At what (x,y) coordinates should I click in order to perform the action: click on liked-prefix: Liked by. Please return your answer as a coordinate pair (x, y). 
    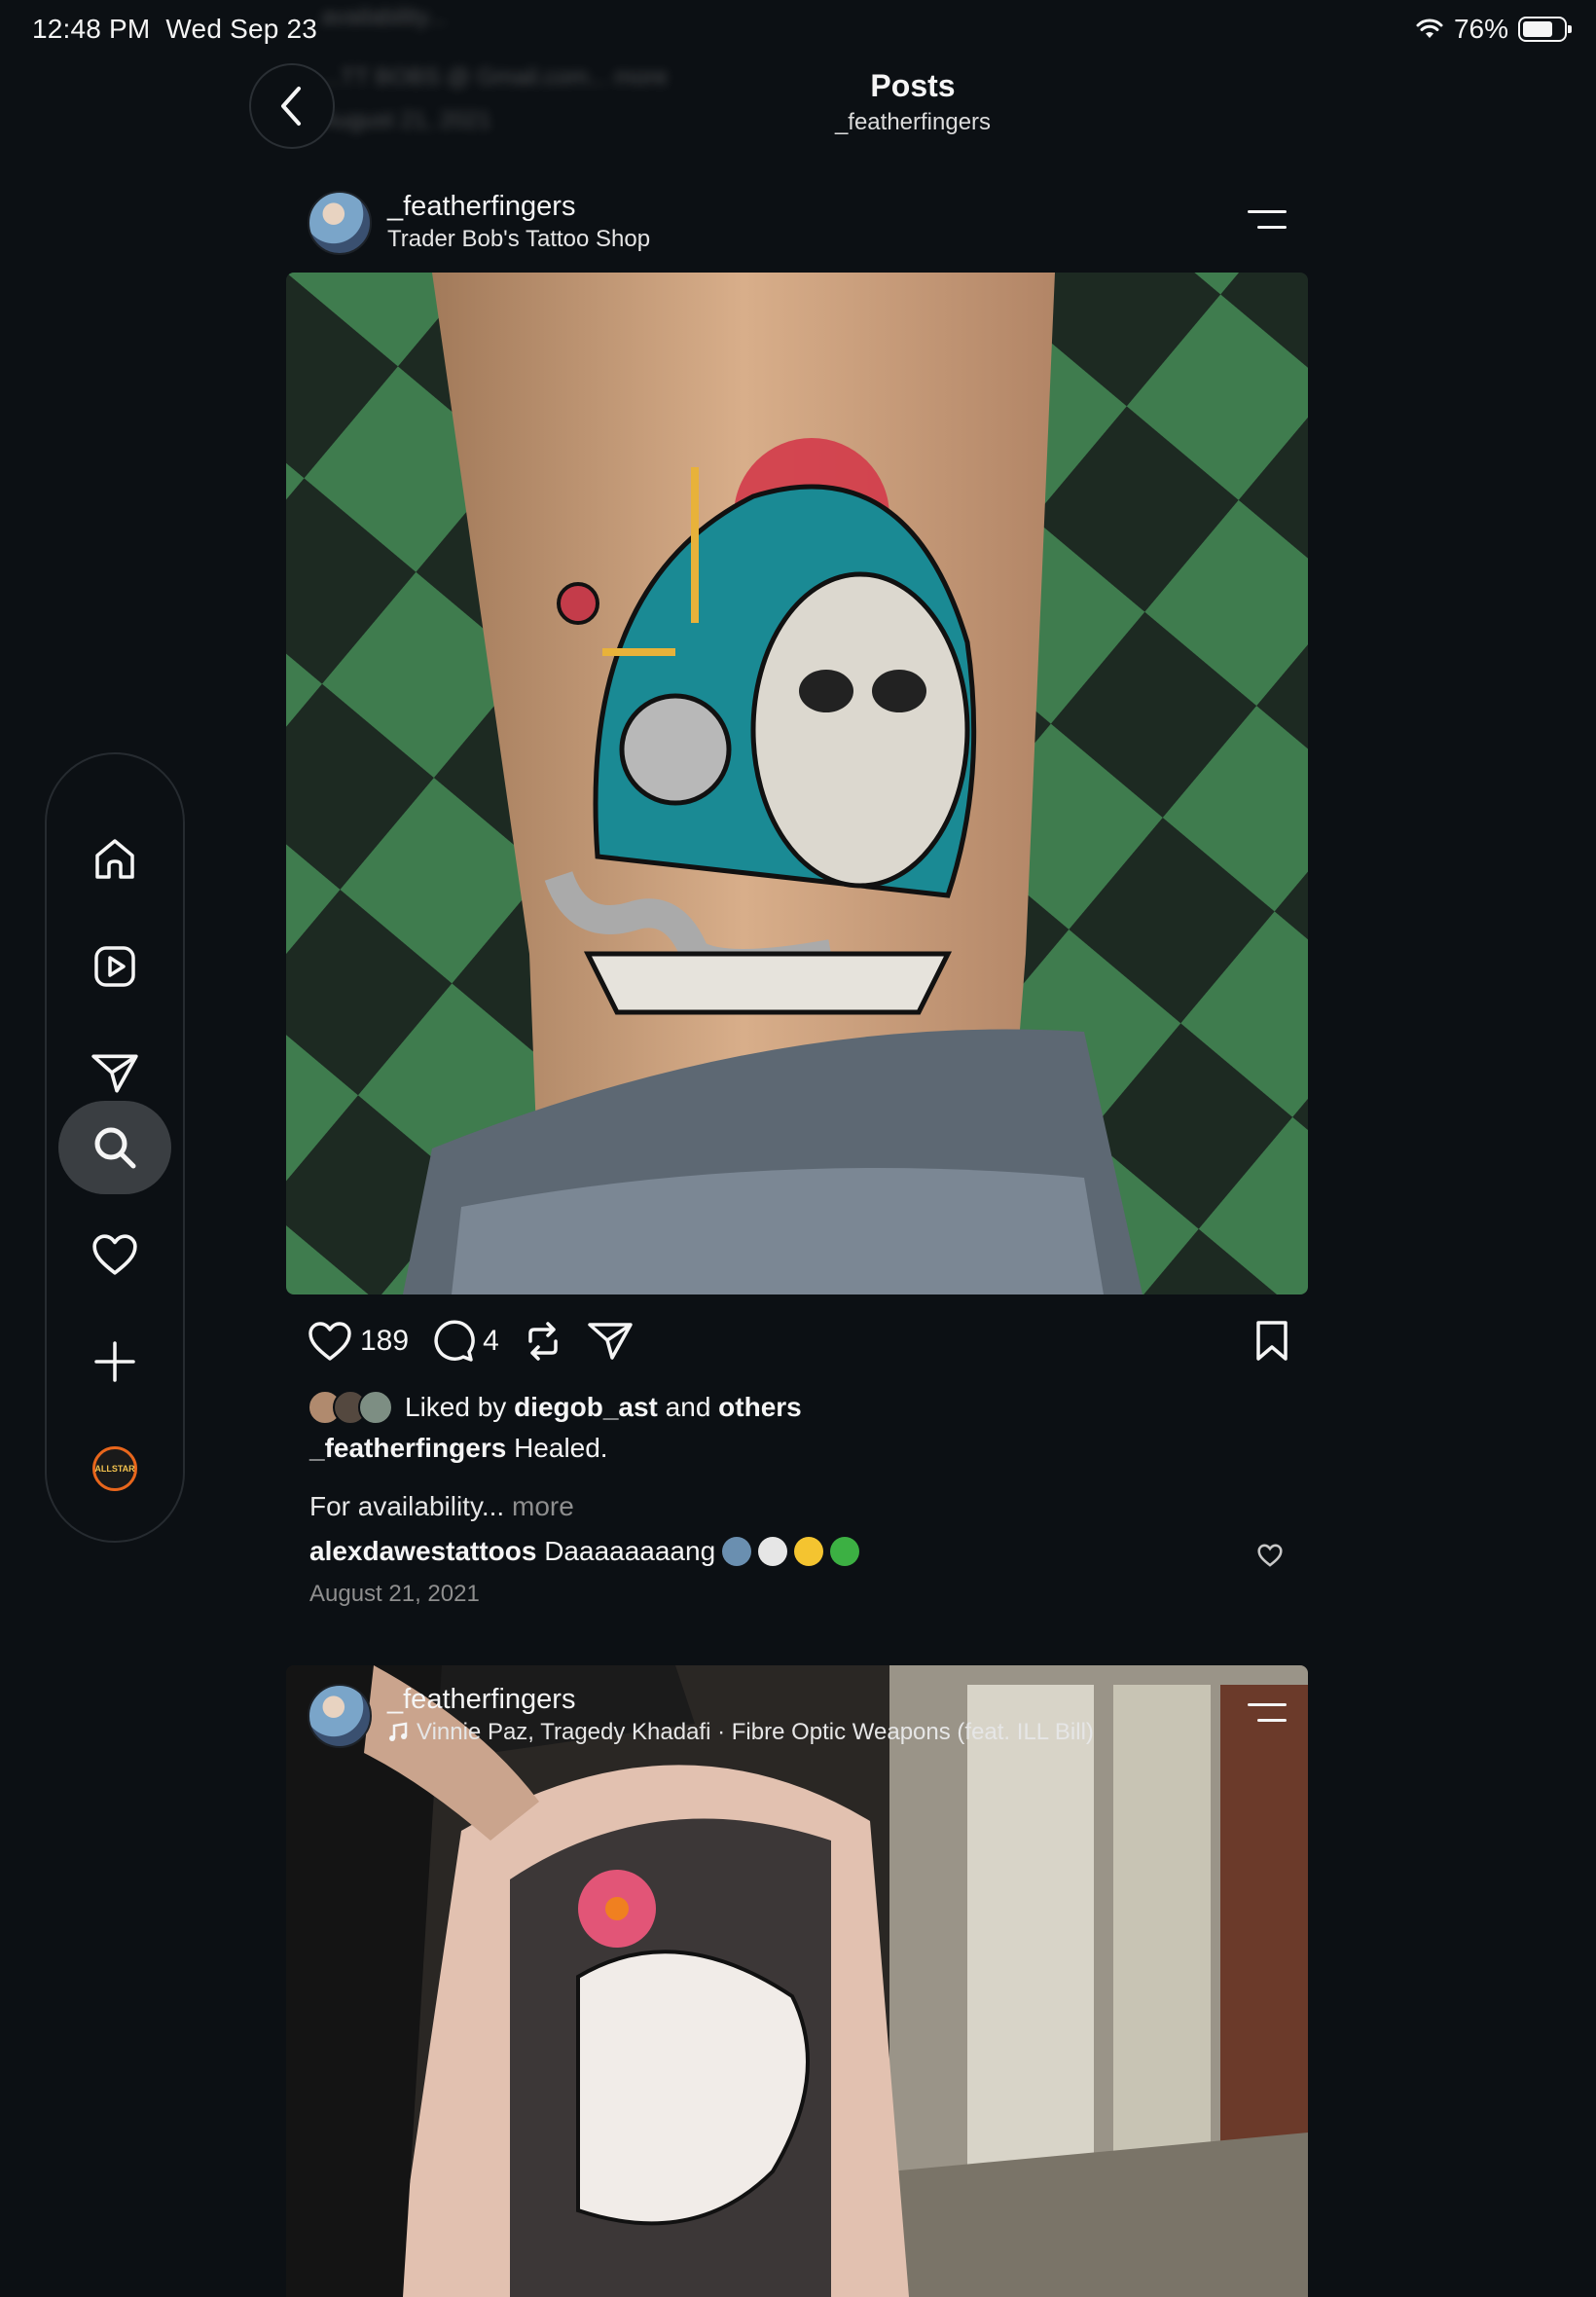
    Looking at the image, I should click on (456, 1407).